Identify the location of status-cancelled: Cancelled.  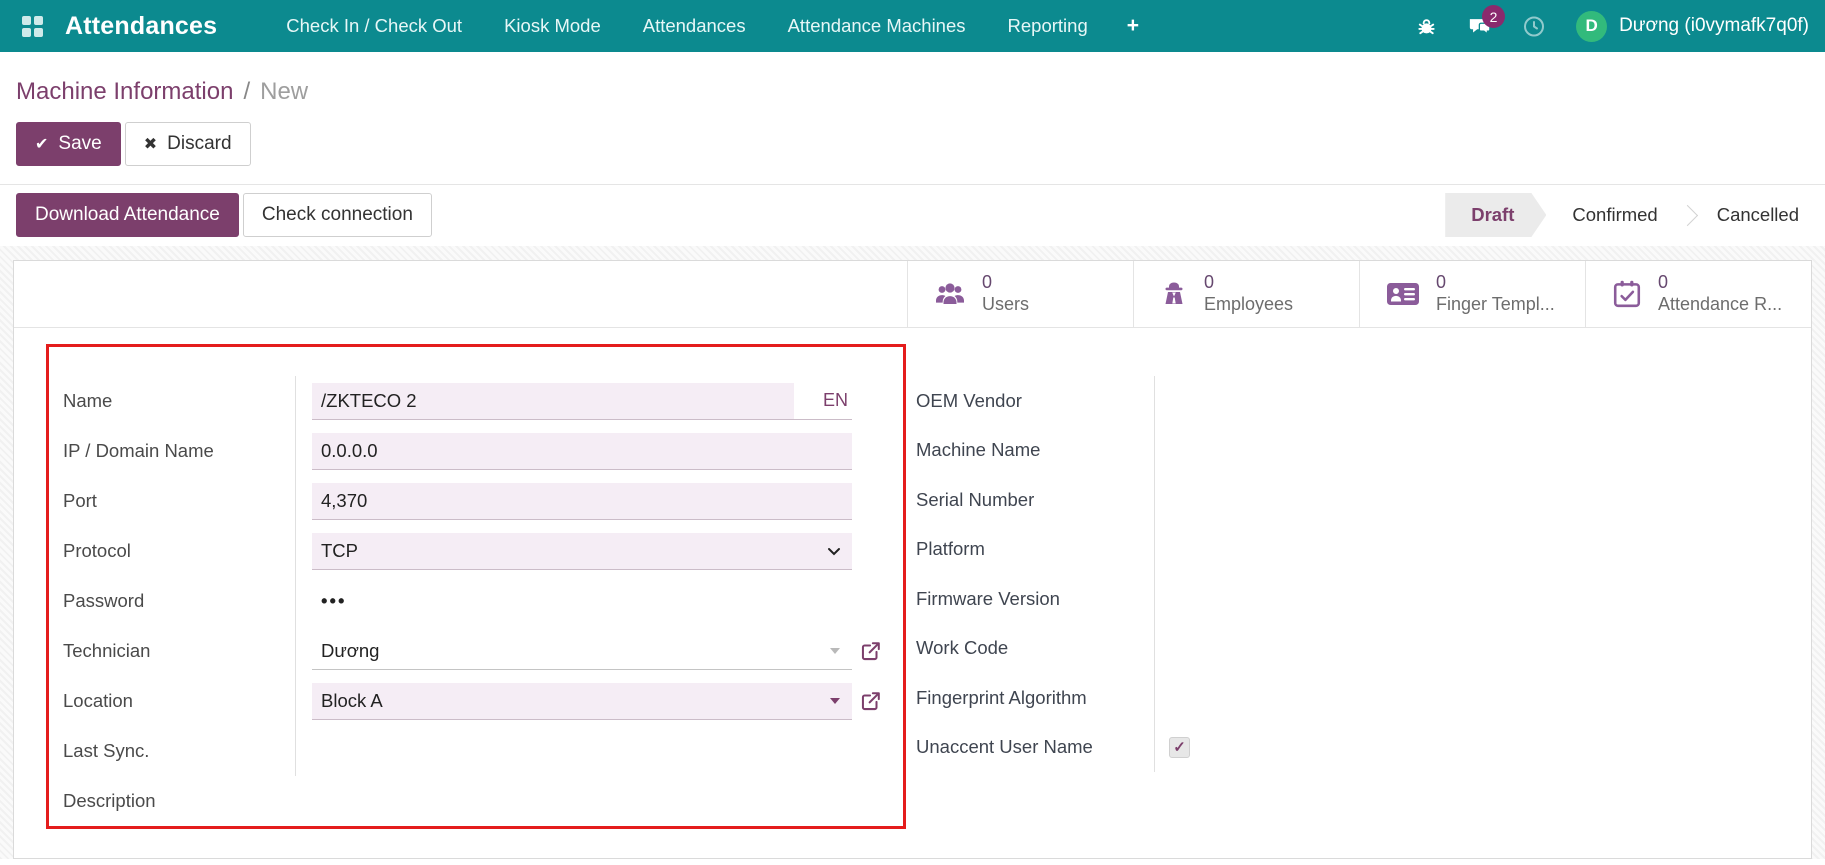
(1758, 215).